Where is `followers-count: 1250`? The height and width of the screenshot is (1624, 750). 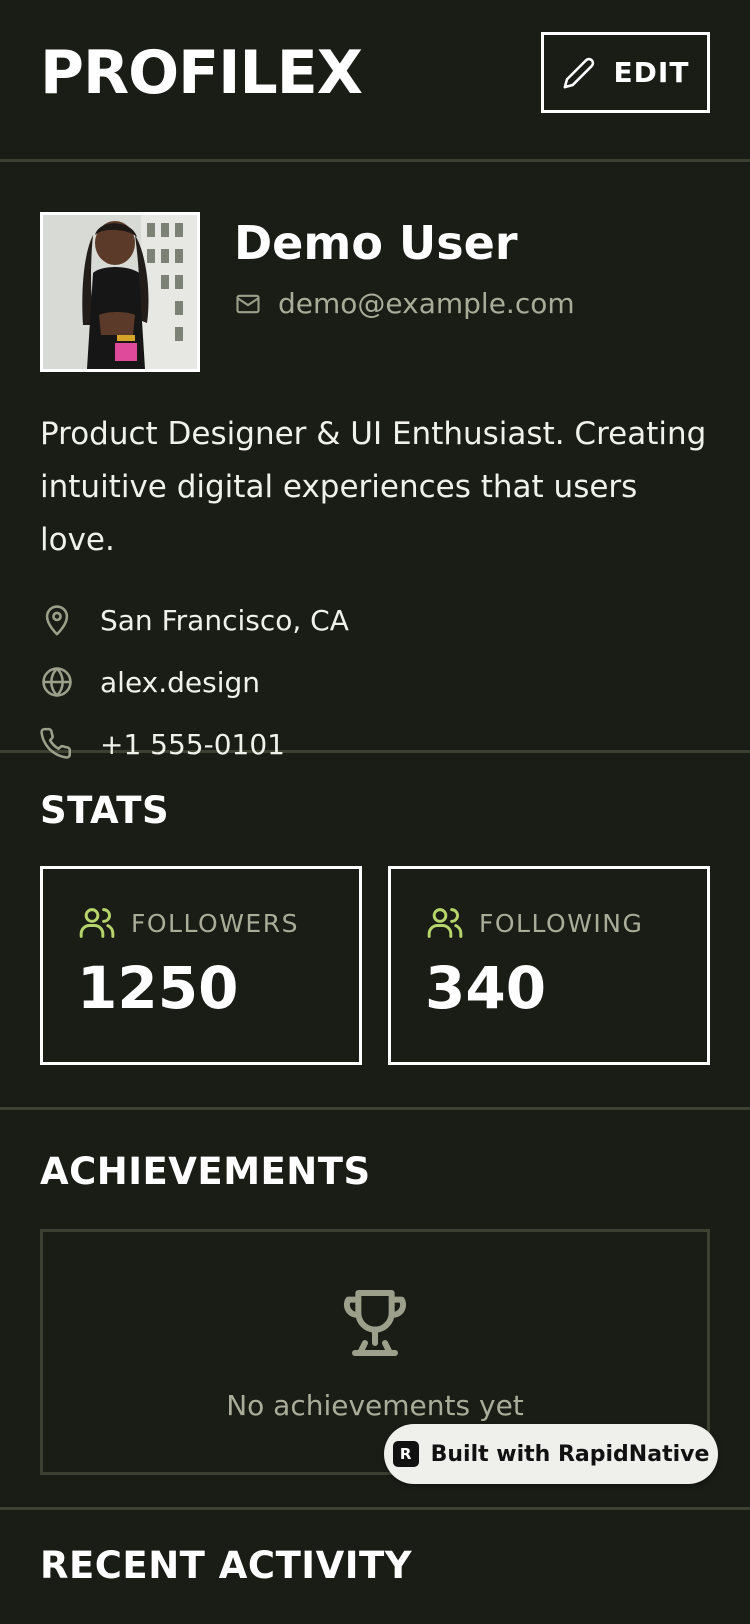 followers-count: 1250 is located at coordinates (158, 988).